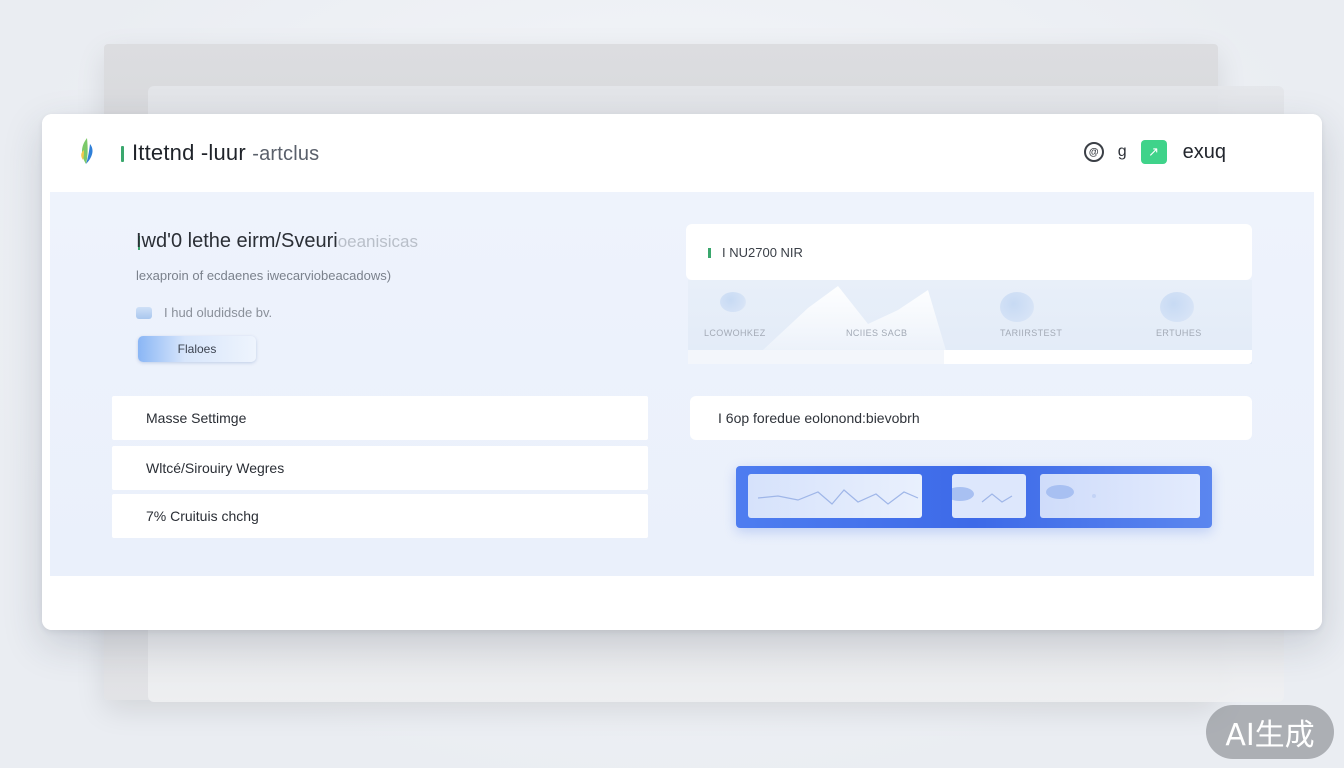  What do you see at coordinates (971, 418) in the screenshot?
I see `activity-card-header: I 6op foredue eolonond:bievobrh` at bounding box center [971, 418].